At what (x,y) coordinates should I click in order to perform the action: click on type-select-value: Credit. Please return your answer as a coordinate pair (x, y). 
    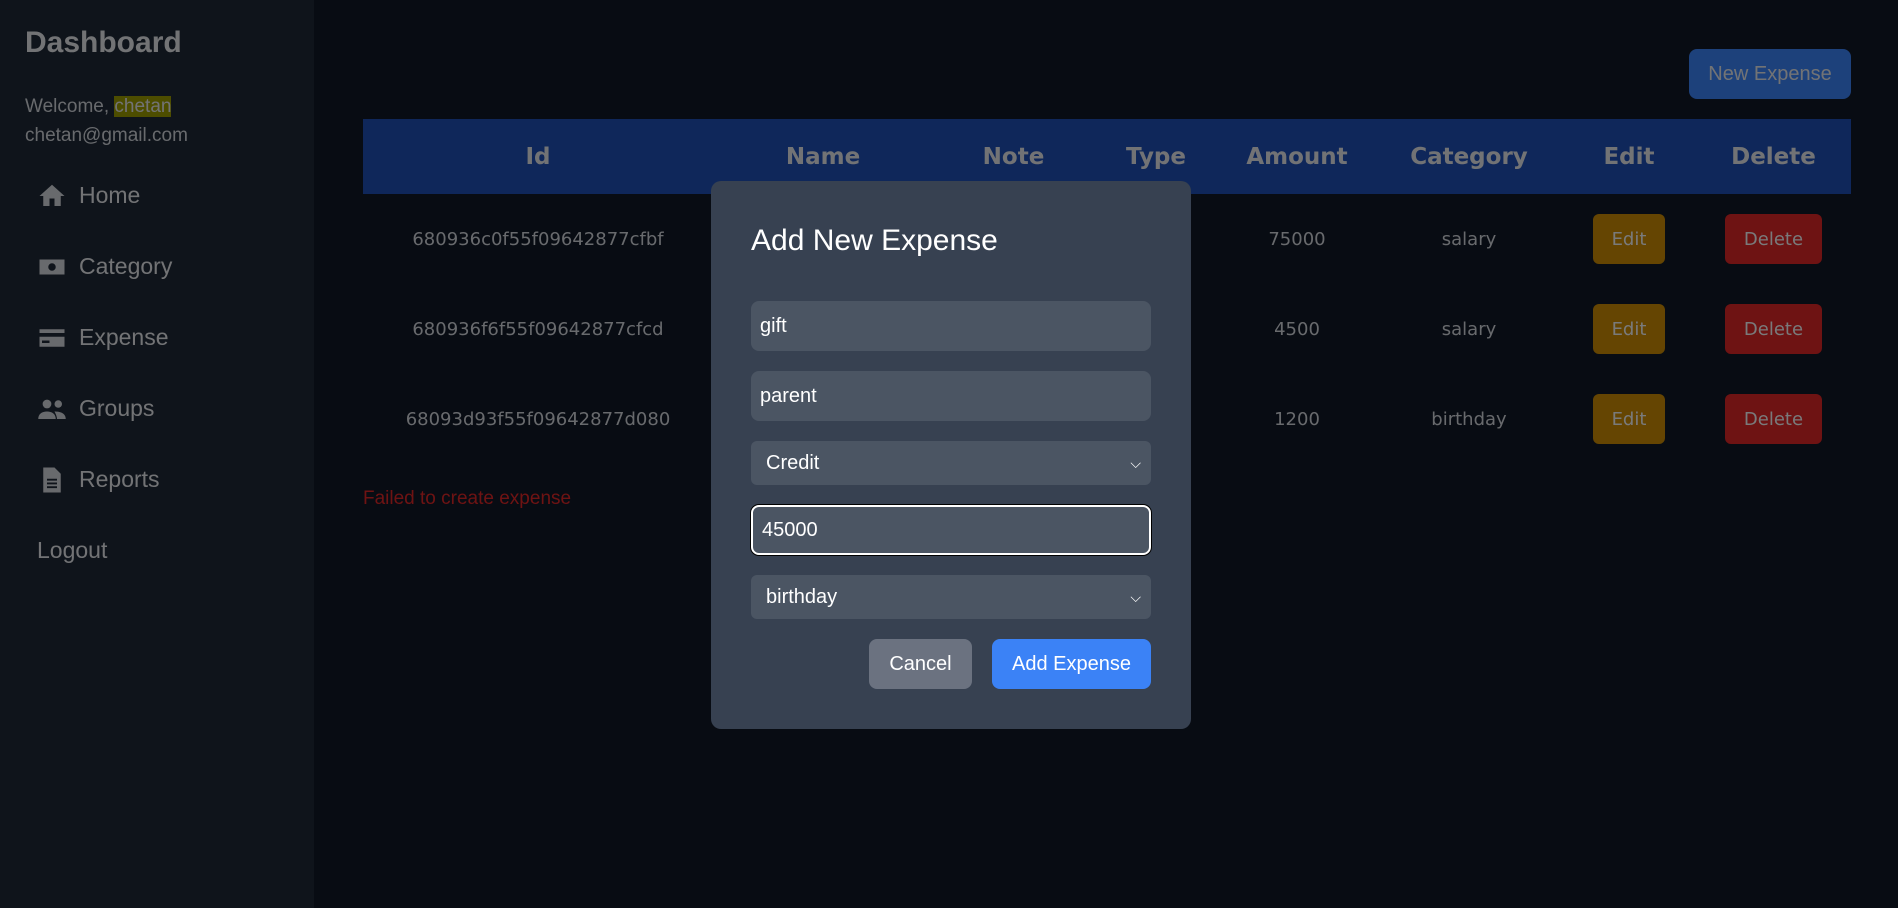
    Looking at the image, I should click on (793, 462).